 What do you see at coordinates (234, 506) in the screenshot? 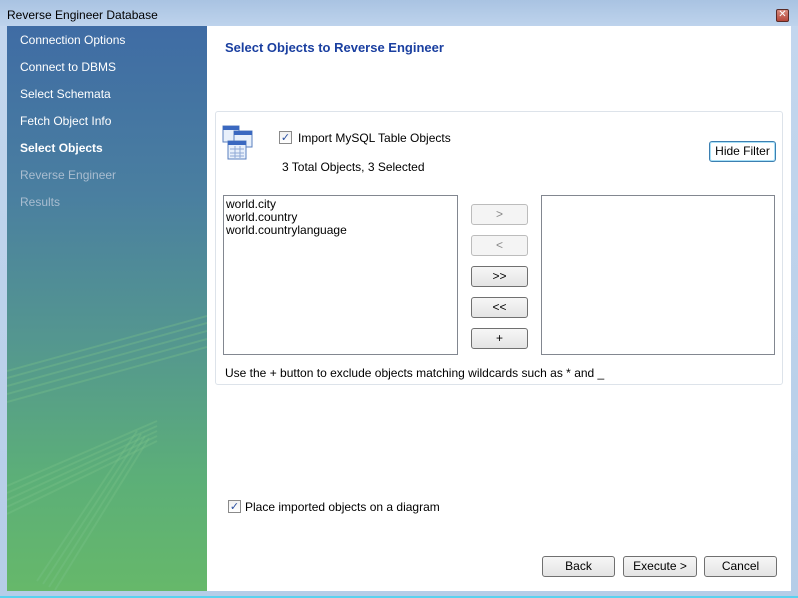
I see `place-on-diagram-checkbox: ✓` at bounding box center [234, 506].